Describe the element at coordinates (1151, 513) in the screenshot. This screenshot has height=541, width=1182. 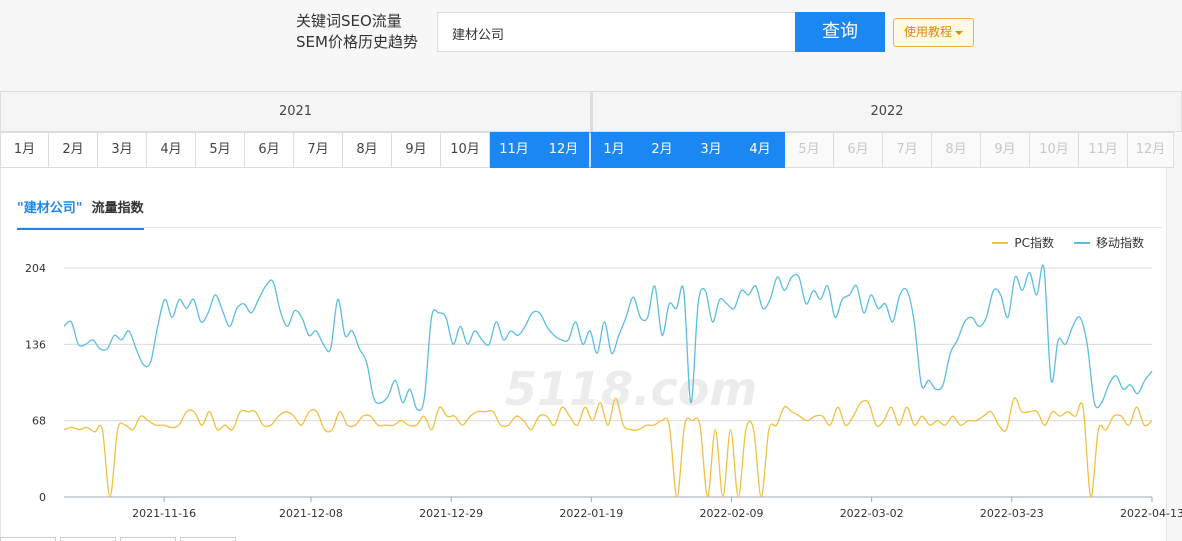
I see `x-tick-label: 2022-04-13` at that location.